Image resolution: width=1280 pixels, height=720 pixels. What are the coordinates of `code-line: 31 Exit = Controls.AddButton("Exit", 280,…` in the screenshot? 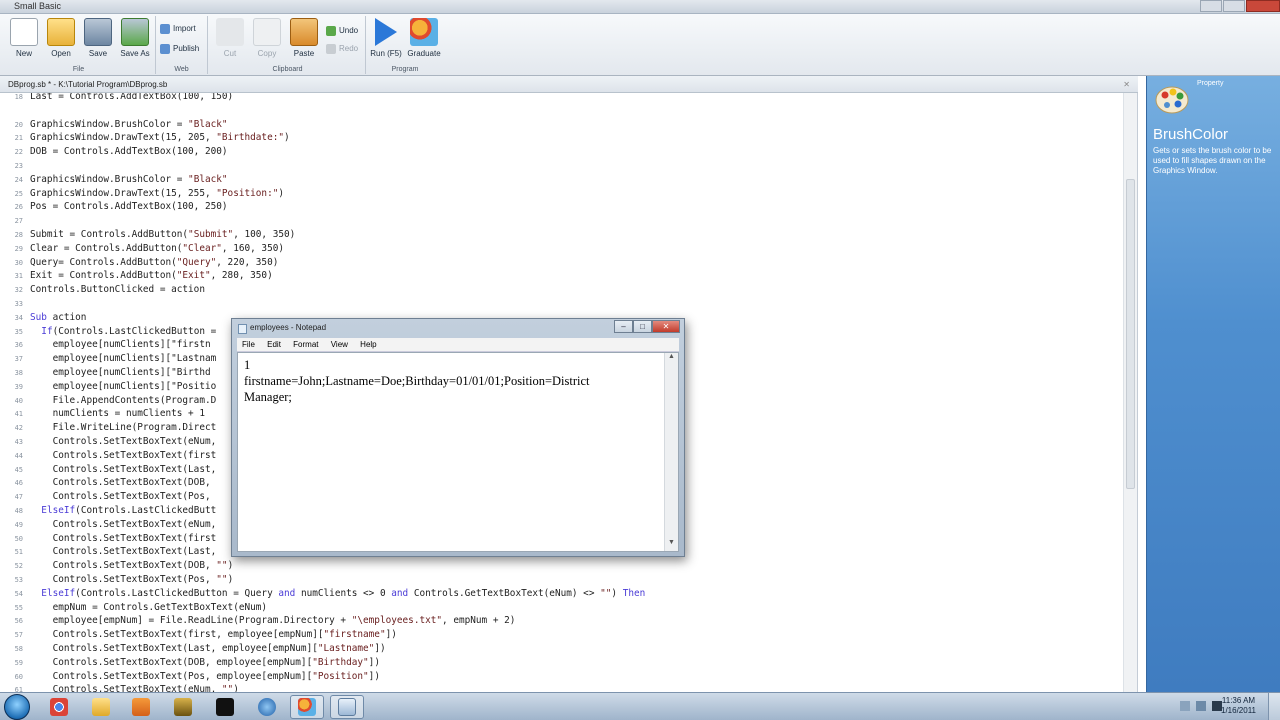 It's located at (562, 276).